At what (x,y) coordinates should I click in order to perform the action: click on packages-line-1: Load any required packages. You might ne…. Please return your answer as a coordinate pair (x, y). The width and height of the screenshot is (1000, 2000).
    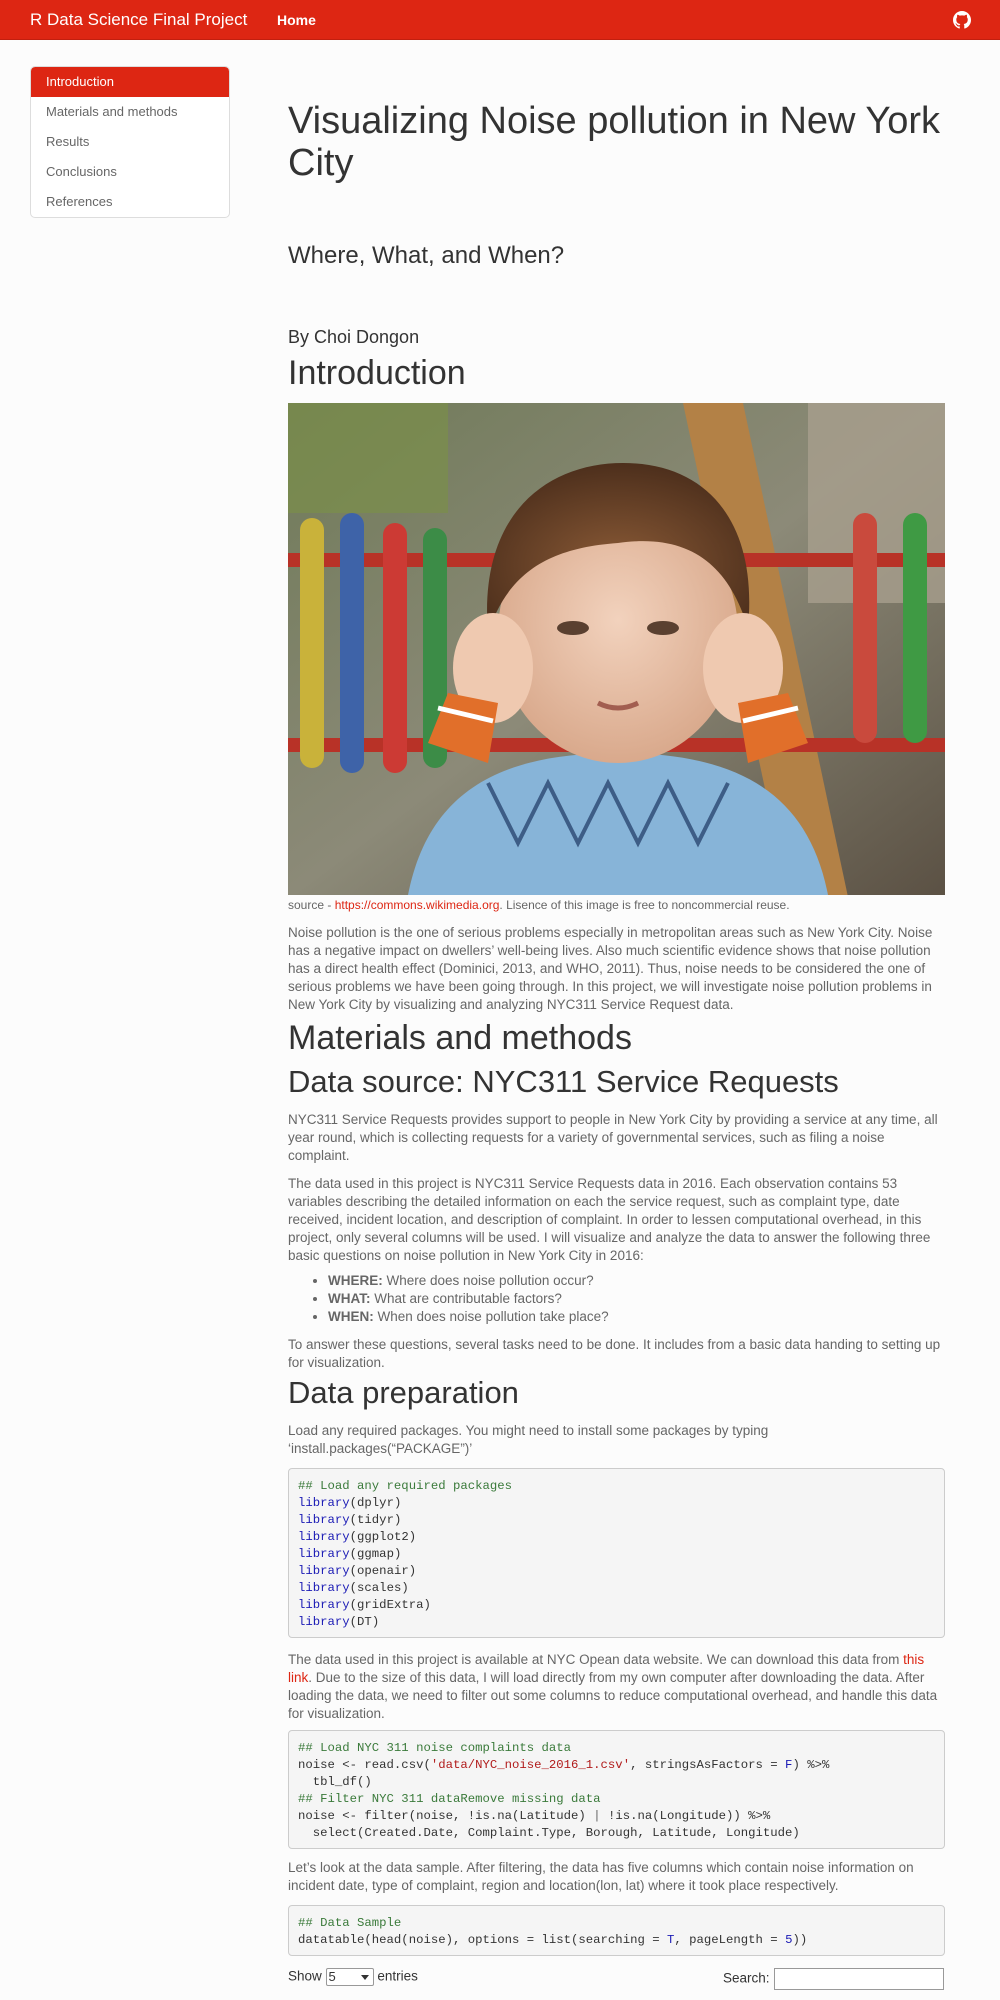
    Looking at the image, I should click on (528, 1430).